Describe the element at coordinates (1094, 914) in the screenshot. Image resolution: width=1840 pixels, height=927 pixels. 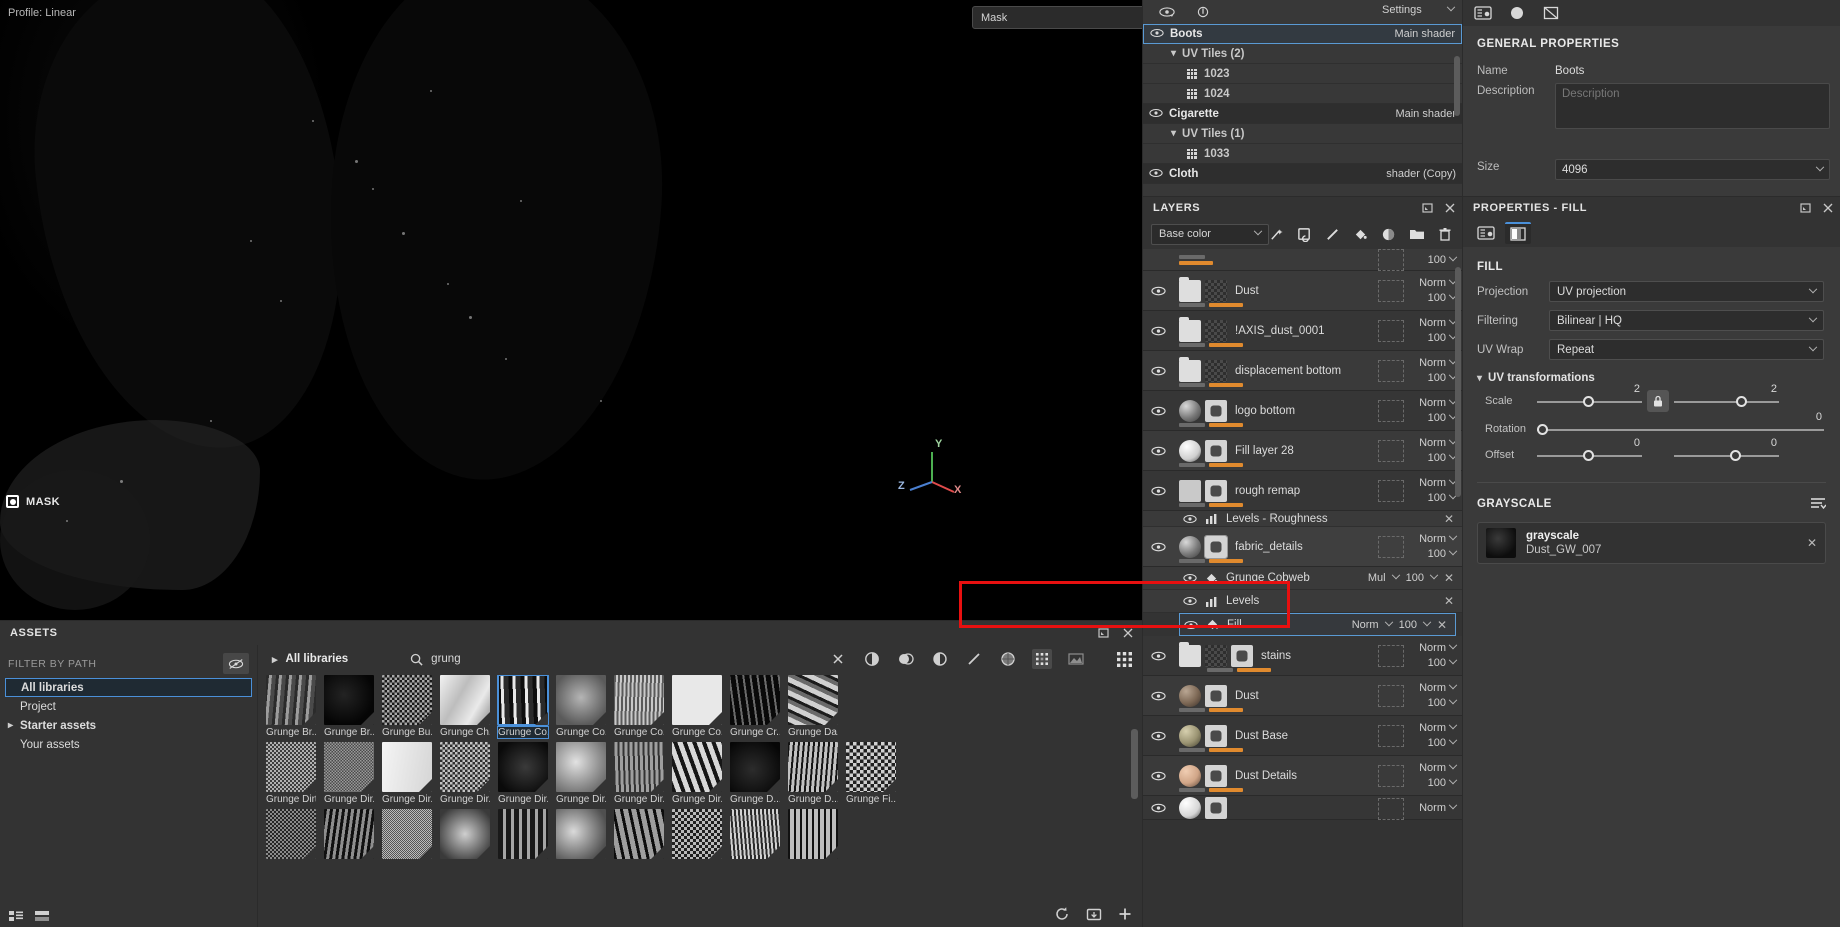
I see `import-icon` at that location.